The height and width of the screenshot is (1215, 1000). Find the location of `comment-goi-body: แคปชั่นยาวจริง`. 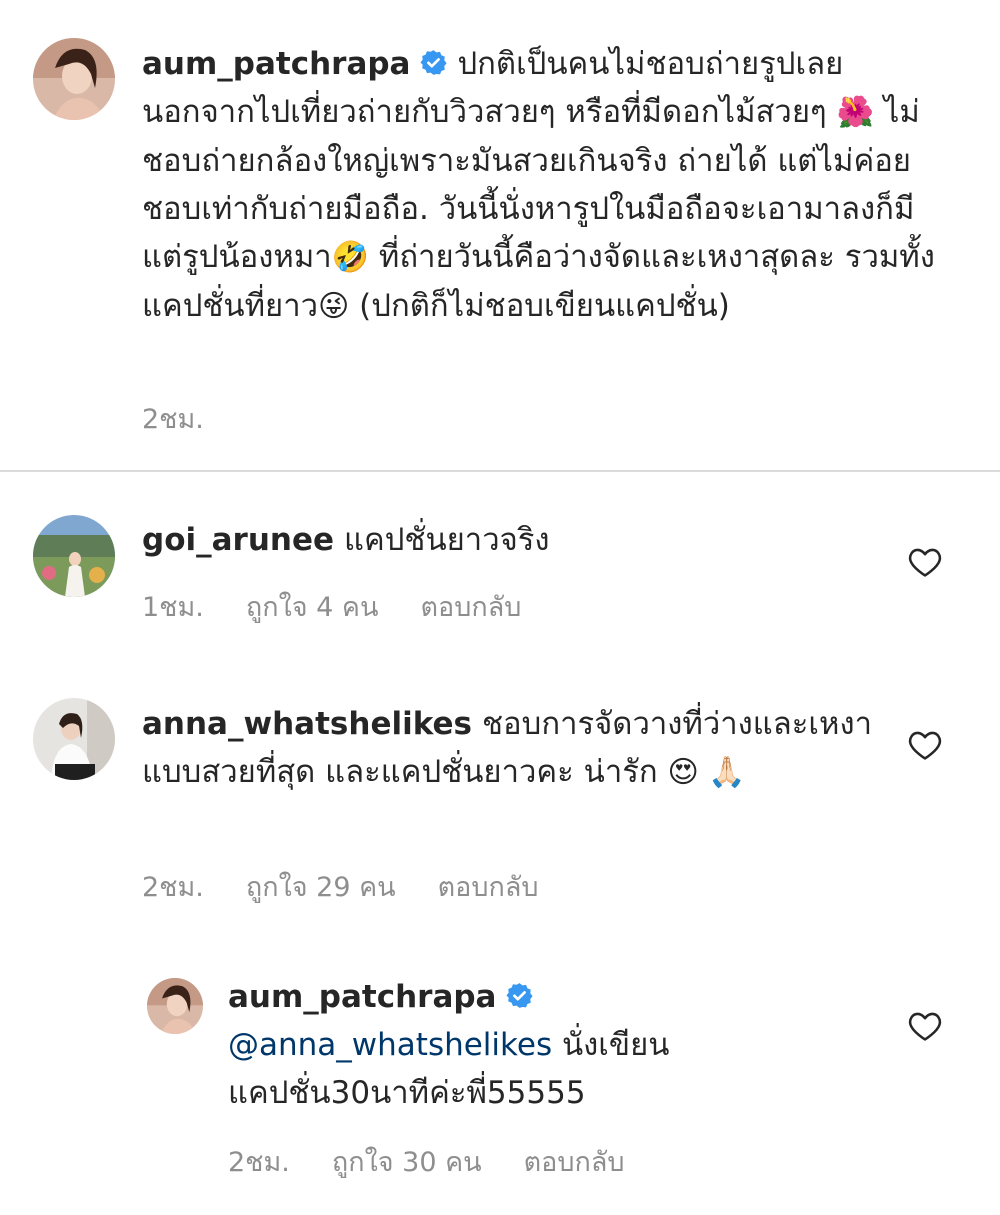

comment-goi-body: แคปชั่นยาวจริง is located at coordinates (447, 540).